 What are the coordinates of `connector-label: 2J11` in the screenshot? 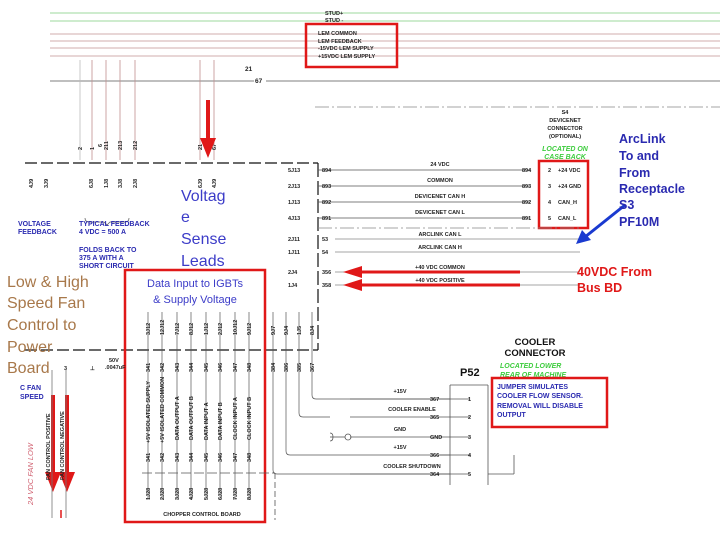 It's located at (294, 240).